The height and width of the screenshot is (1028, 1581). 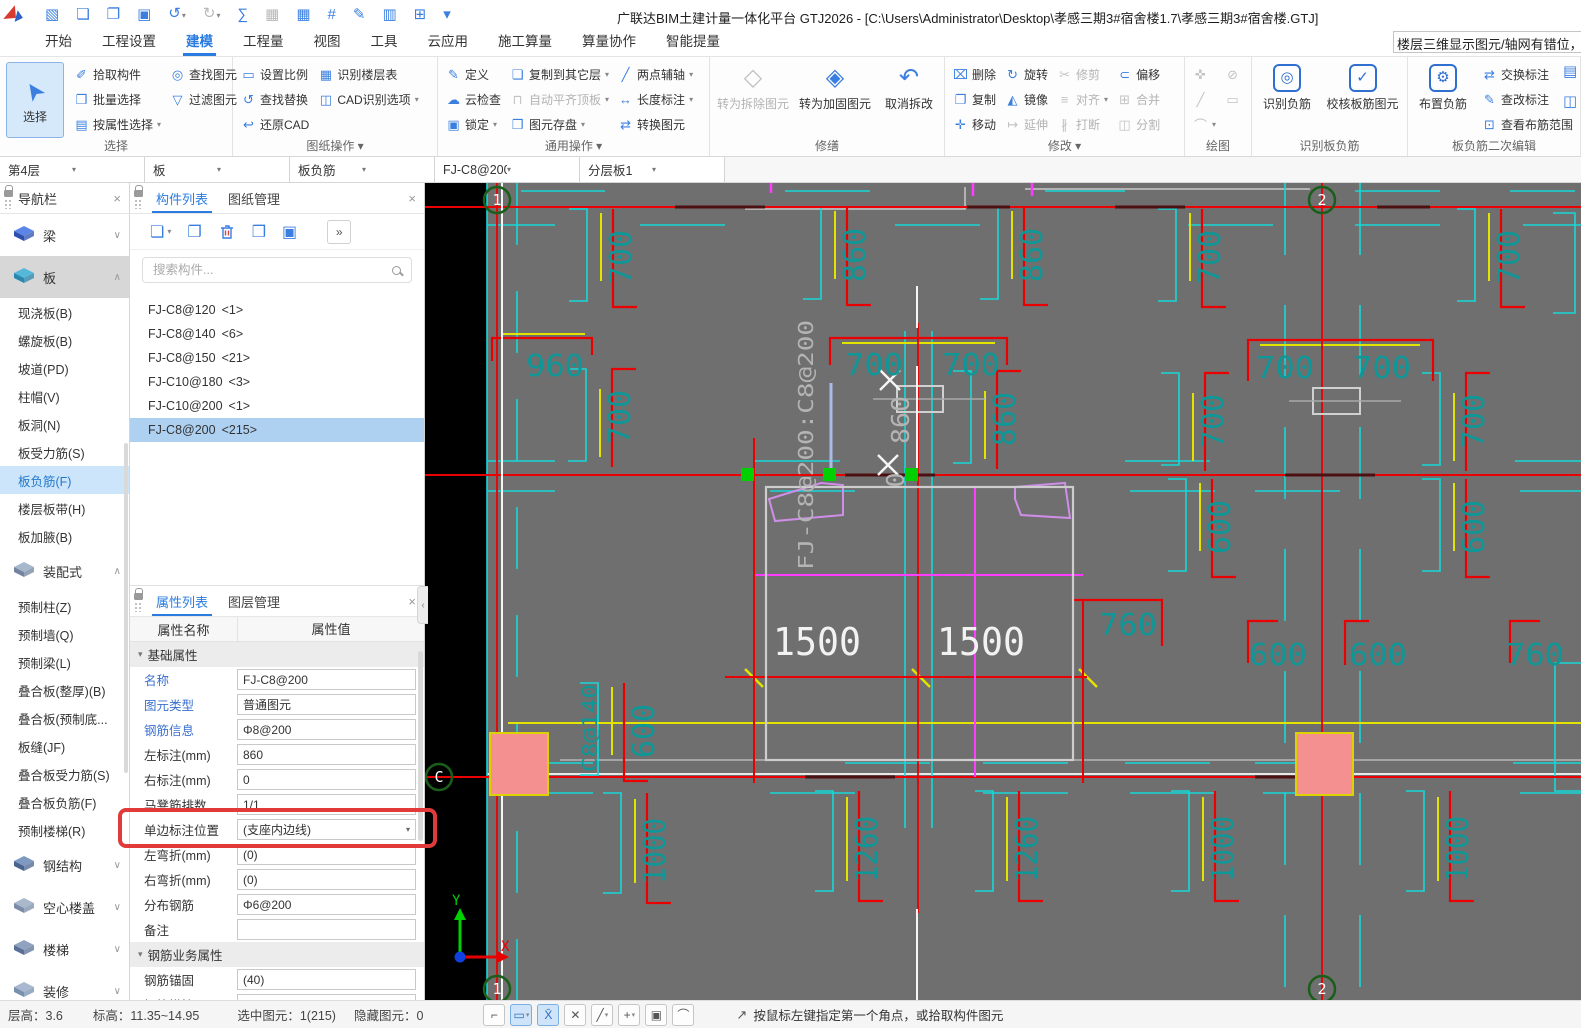 I want to click on btn-copy-to-other-floor: ❏ 复制到其它层 ▾, so click(x=559, y=74).